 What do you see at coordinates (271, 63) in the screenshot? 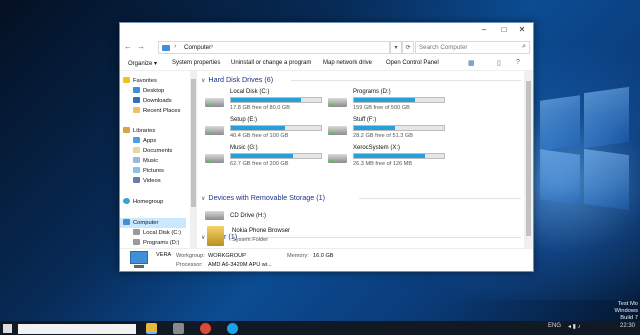
I see `uninstall-program-button: Uninstall or change a program` at bounding box center [271, 63].